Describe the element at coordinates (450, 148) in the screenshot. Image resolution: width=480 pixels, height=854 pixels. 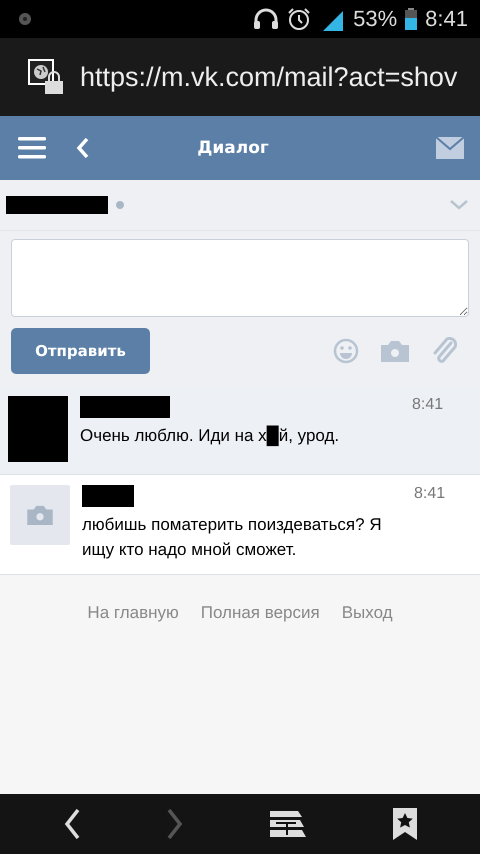
I see `envelope-icon` at that location.